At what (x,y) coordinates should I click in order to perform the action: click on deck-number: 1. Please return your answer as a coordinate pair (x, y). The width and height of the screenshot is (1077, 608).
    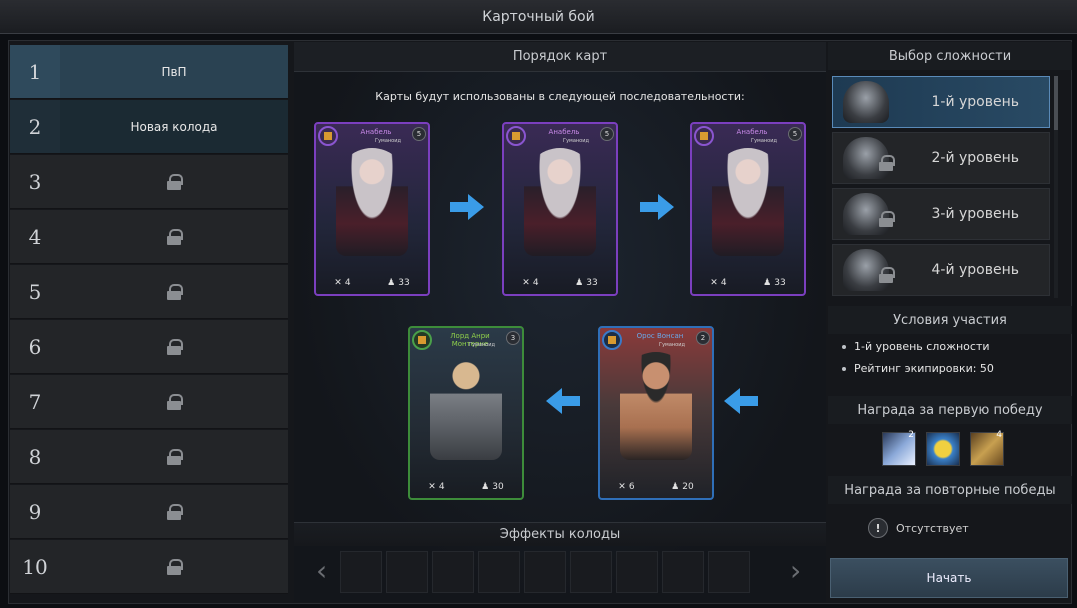
    Looking at the image, I should click on (35, 71).